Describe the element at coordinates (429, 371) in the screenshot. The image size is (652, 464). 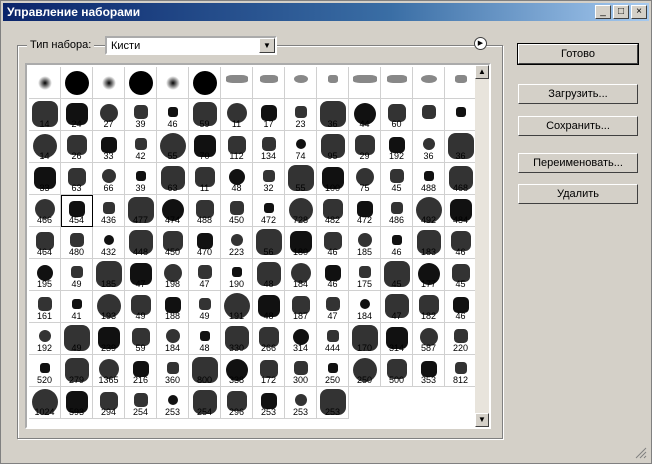
I see `brush-preset-tile: 353` at that location.